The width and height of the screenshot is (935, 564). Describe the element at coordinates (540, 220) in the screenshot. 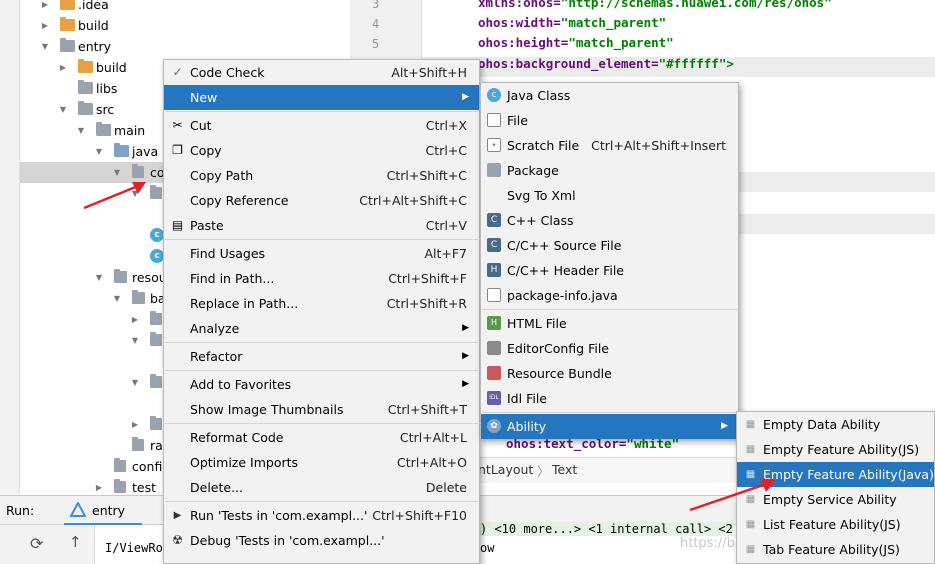

I see `menu-label: C++ Class` at that location.